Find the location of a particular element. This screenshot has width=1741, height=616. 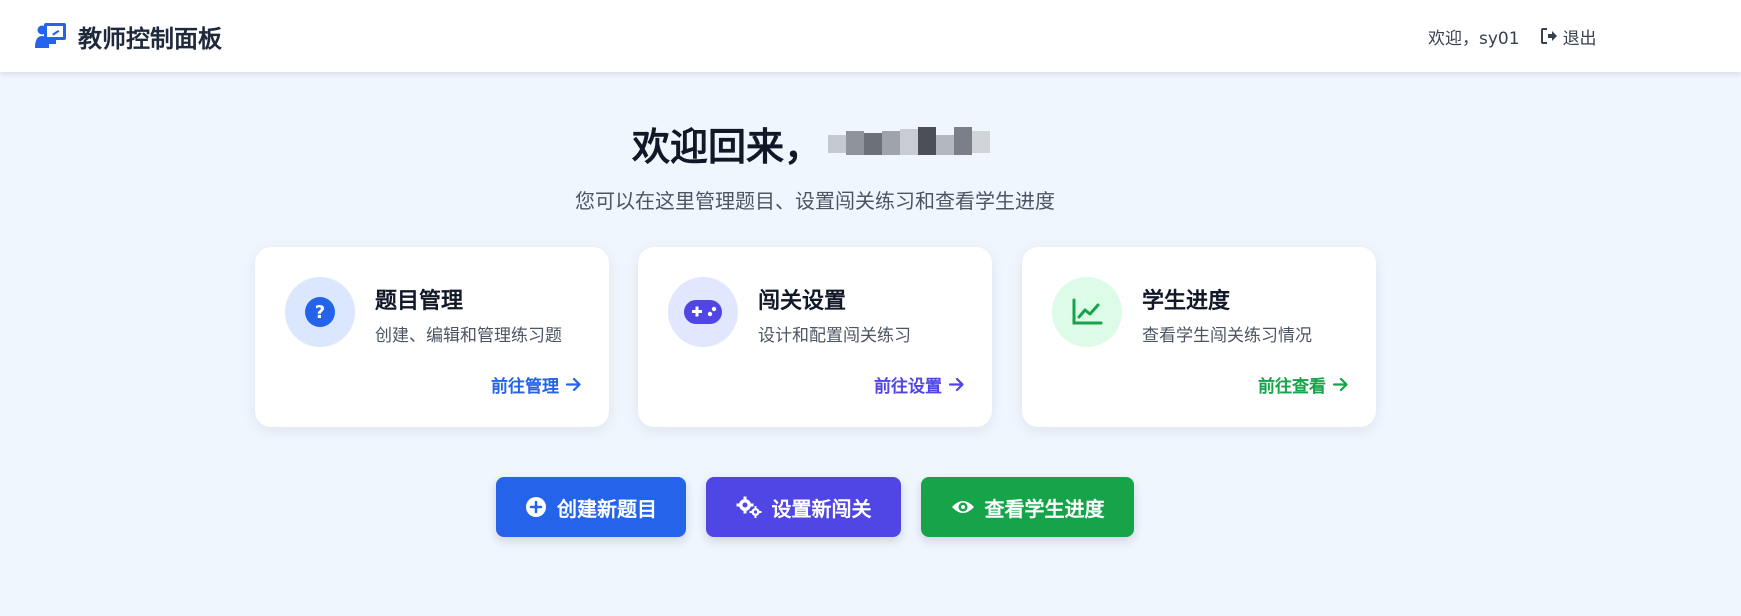

logout-button: 退出 is located at coordinates (1568, 36).